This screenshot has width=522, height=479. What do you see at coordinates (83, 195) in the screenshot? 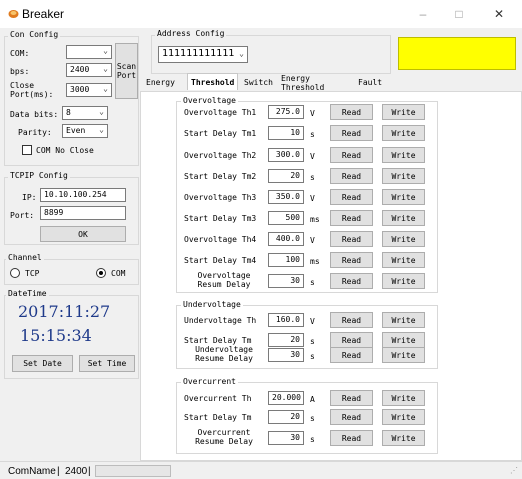
I see `ip-input: 10.10.100.254` at bounding box center [83, 195].